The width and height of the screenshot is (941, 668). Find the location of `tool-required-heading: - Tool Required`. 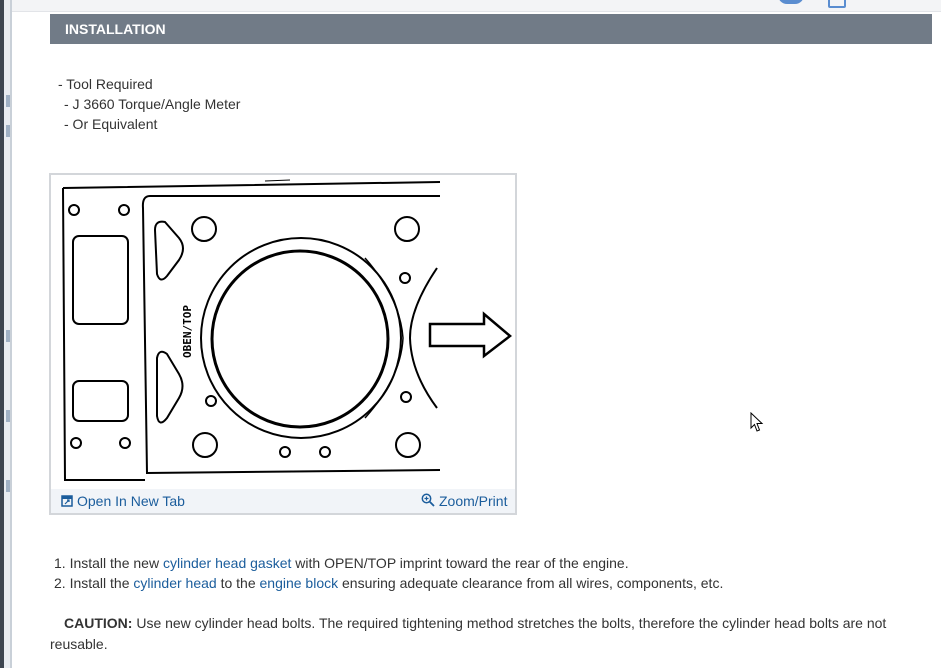

tool-required-heading: - Tool Required is located at coordinates (105, 84).